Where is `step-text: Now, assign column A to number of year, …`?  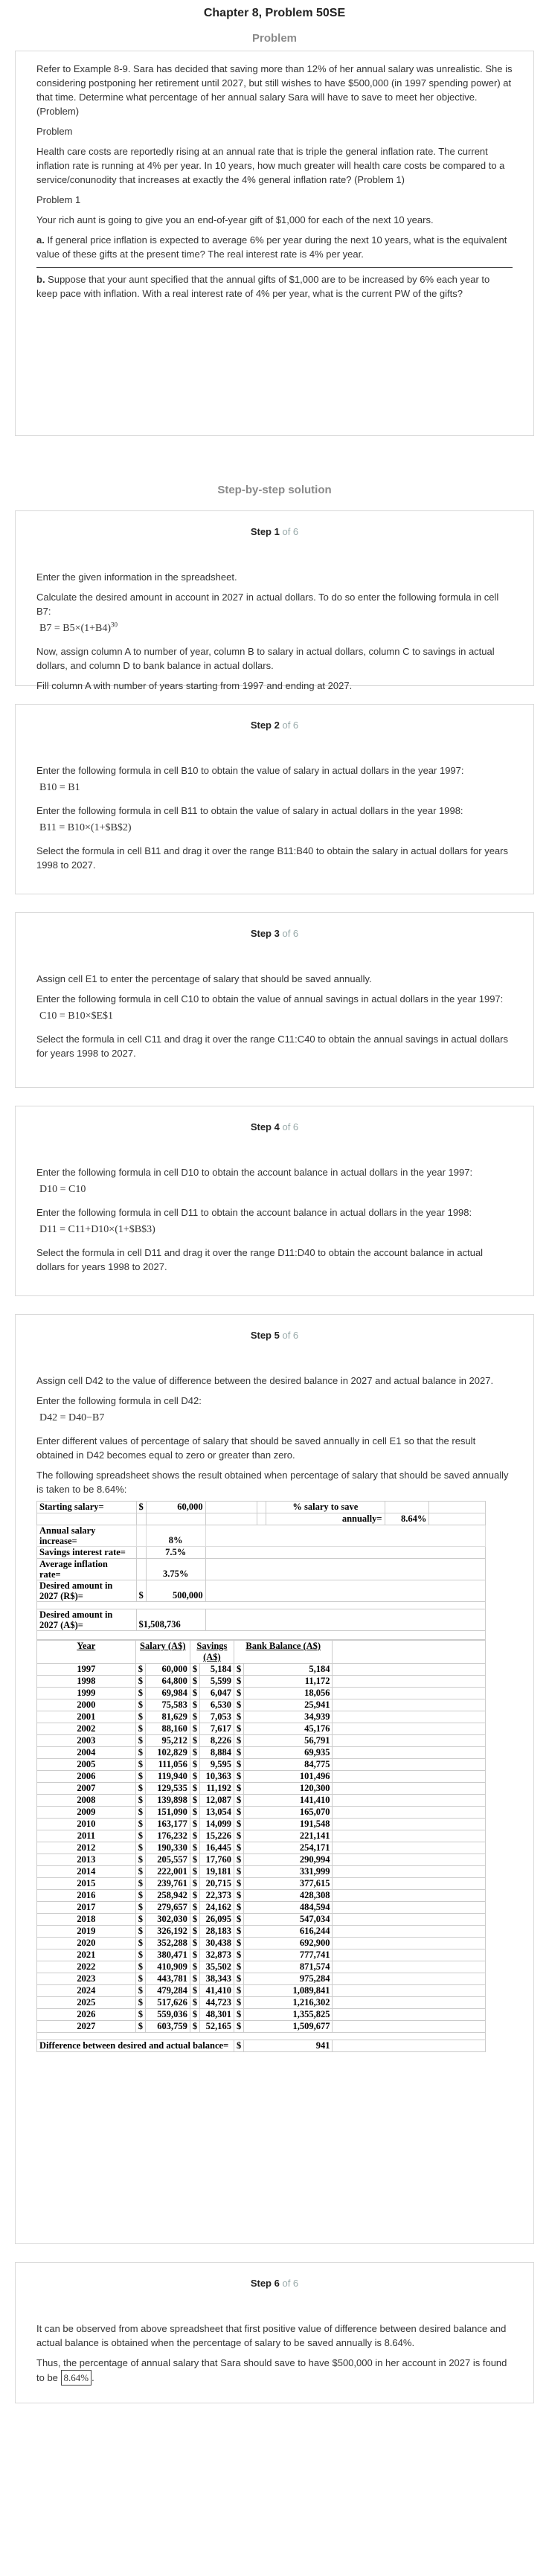
step-text: Now, assign column A to number of year, … is located at coordinates (265, 658).